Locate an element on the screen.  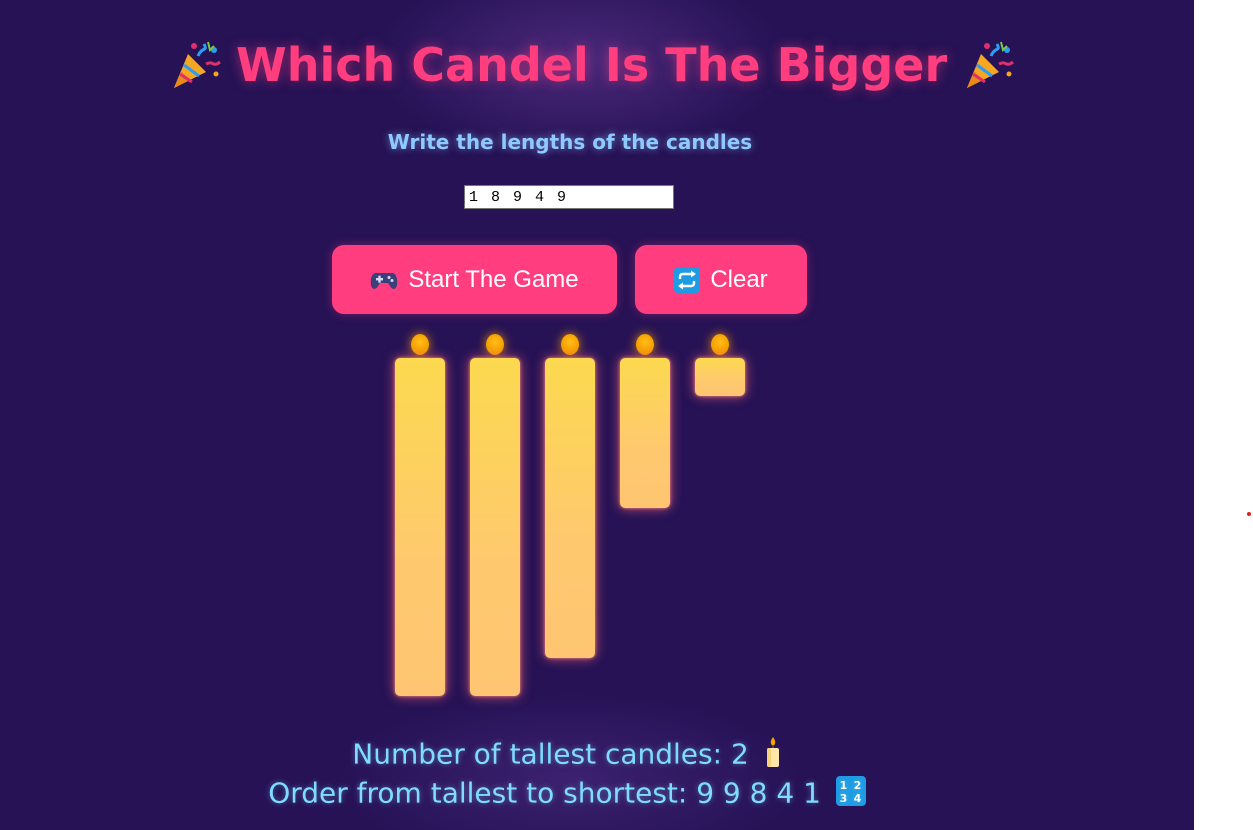
lengths-input is located at coordinates (569, 197).